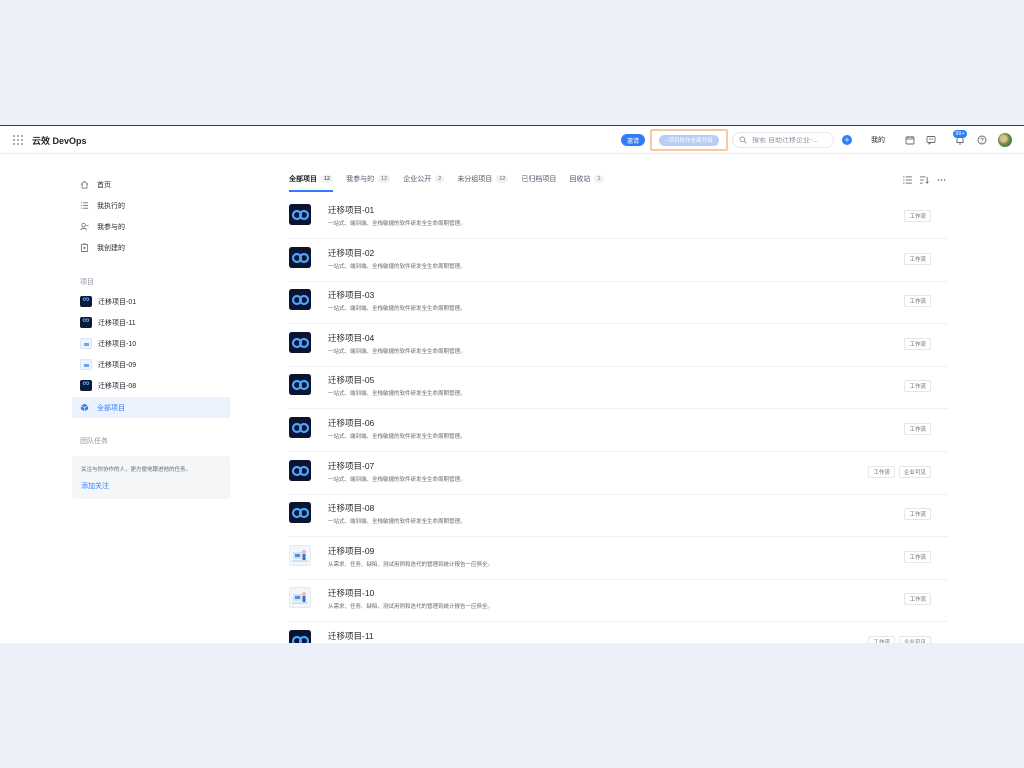 The image size is (1024, 768). What do you see at coordinates (351, 508) in the screenshot?
I see `project-name: 迁移项目-08` at bounding box center [351, 508].